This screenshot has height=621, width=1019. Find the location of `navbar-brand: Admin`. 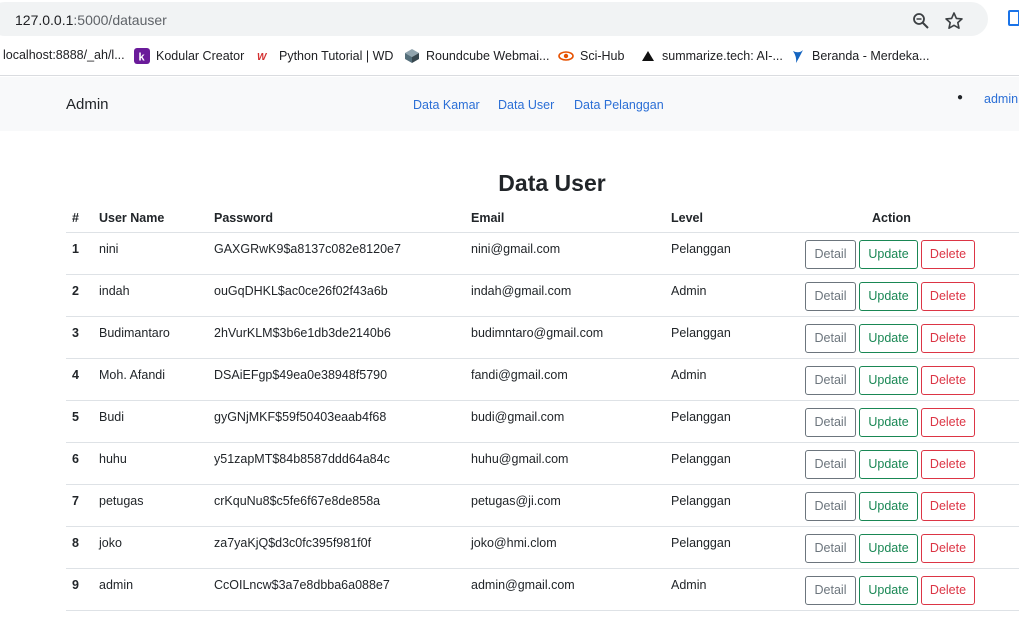

navbar-brand: Admin is located at coordinates (87, 104).